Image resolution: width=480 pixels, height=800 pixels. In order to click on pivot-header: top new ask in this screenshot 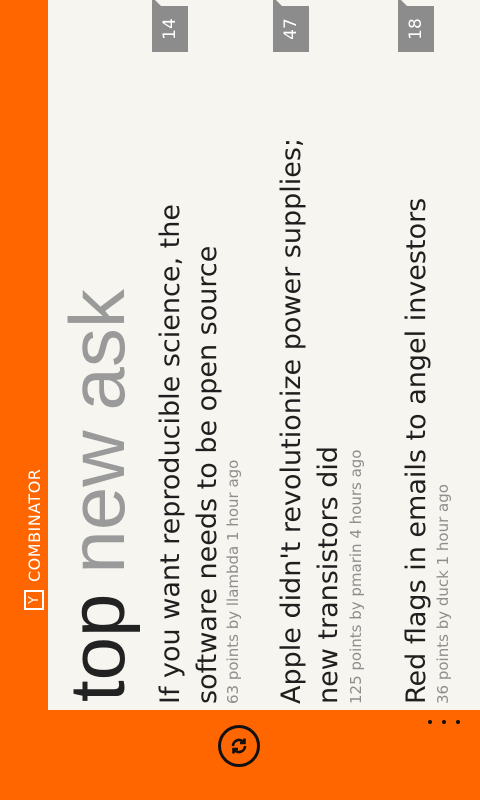, I will do `click(97, 495)`.